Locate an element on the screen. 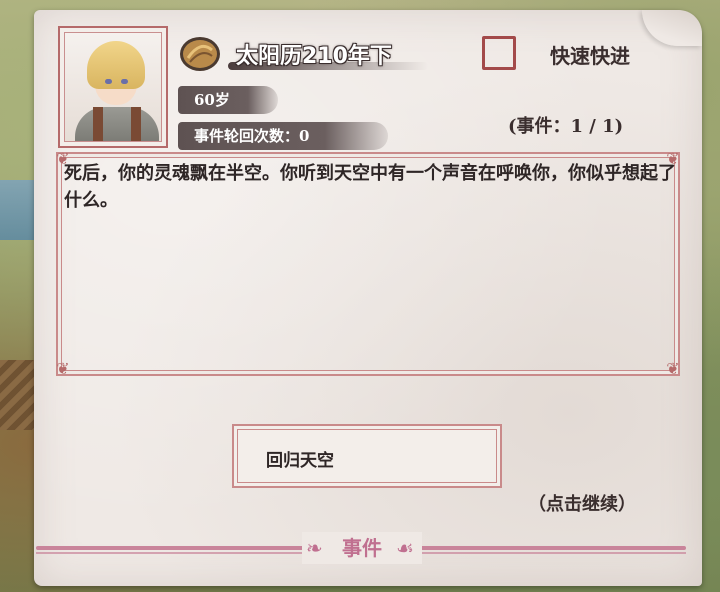 The width and height of the screenshot is (720, 592). paper-curl is located at coordinates (672, 28).